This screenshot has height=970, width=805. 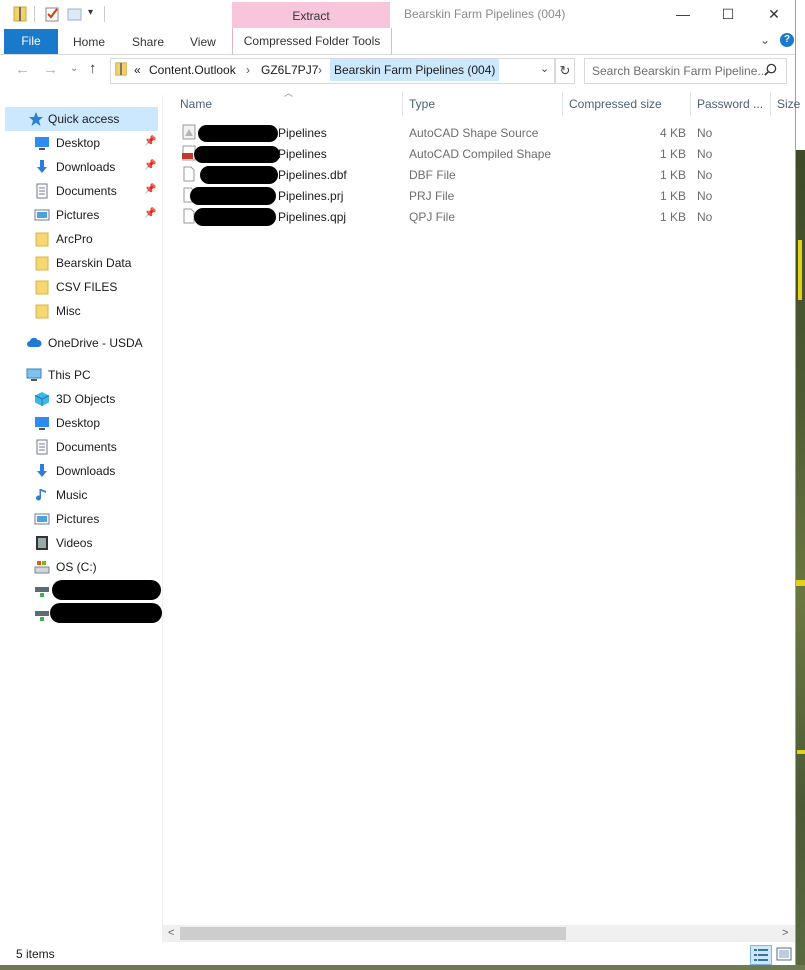 I want to click on nav-item-pictures: Pictures 📌, so click(x=79, y=215).